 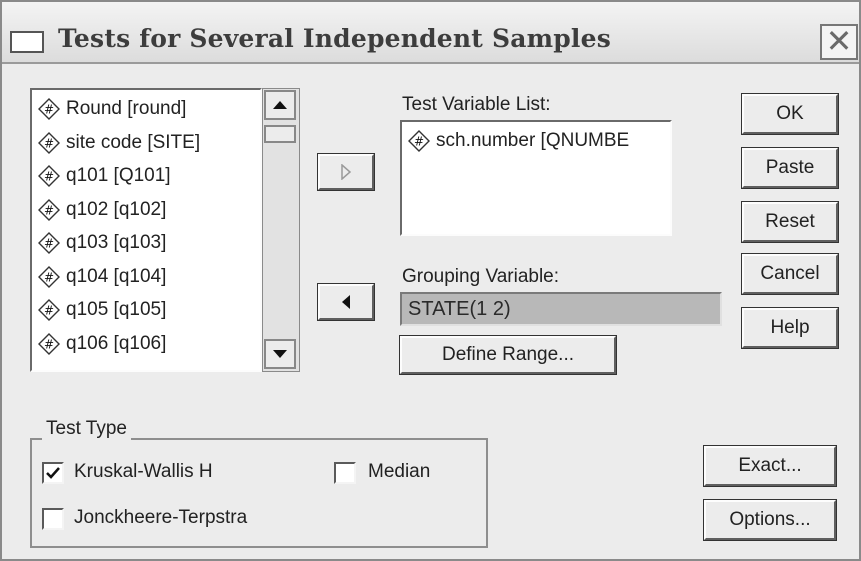 I want to click on list-item: # q104 [q104], so click(x=102, y=277).